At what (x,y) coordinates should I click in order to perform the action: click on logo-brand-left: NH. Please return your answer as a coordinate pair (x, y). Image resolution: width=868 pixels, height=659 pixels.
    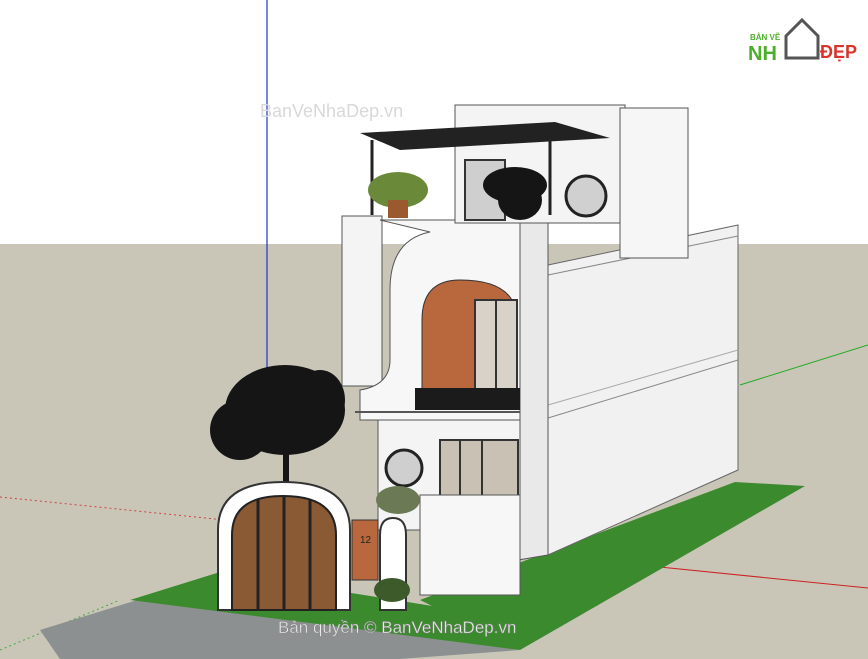
    Looking at the image, I should click on (762, 54).